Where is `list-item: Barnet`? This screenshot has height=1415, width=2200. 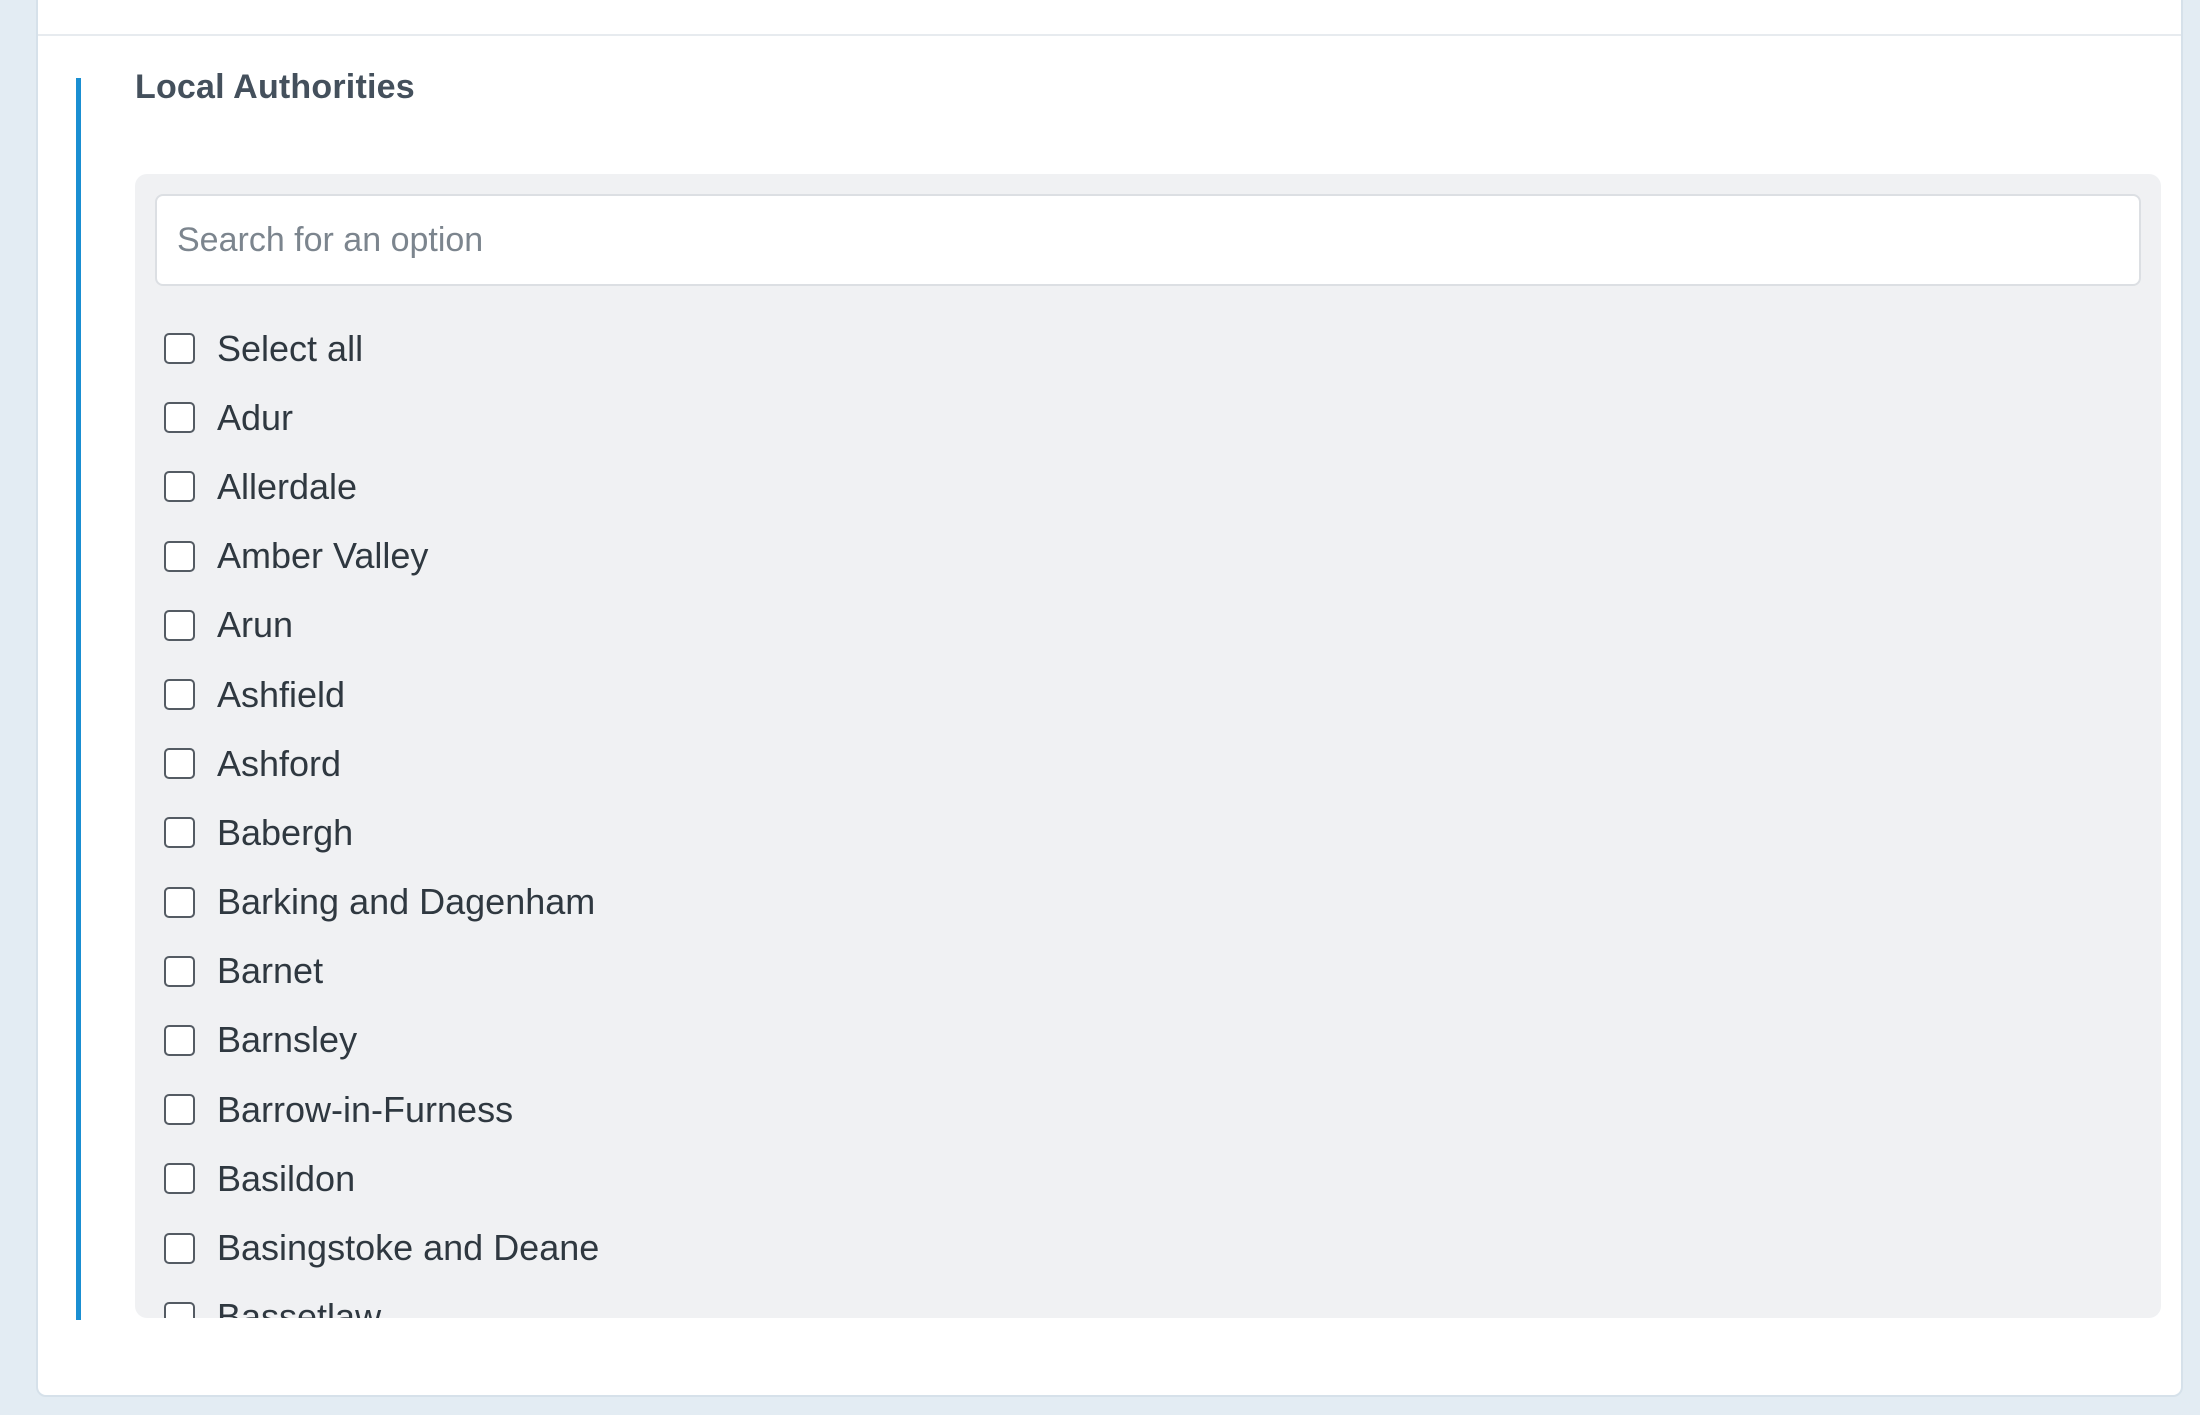 list-item: Barnet is located at coordinates (1162, 971).